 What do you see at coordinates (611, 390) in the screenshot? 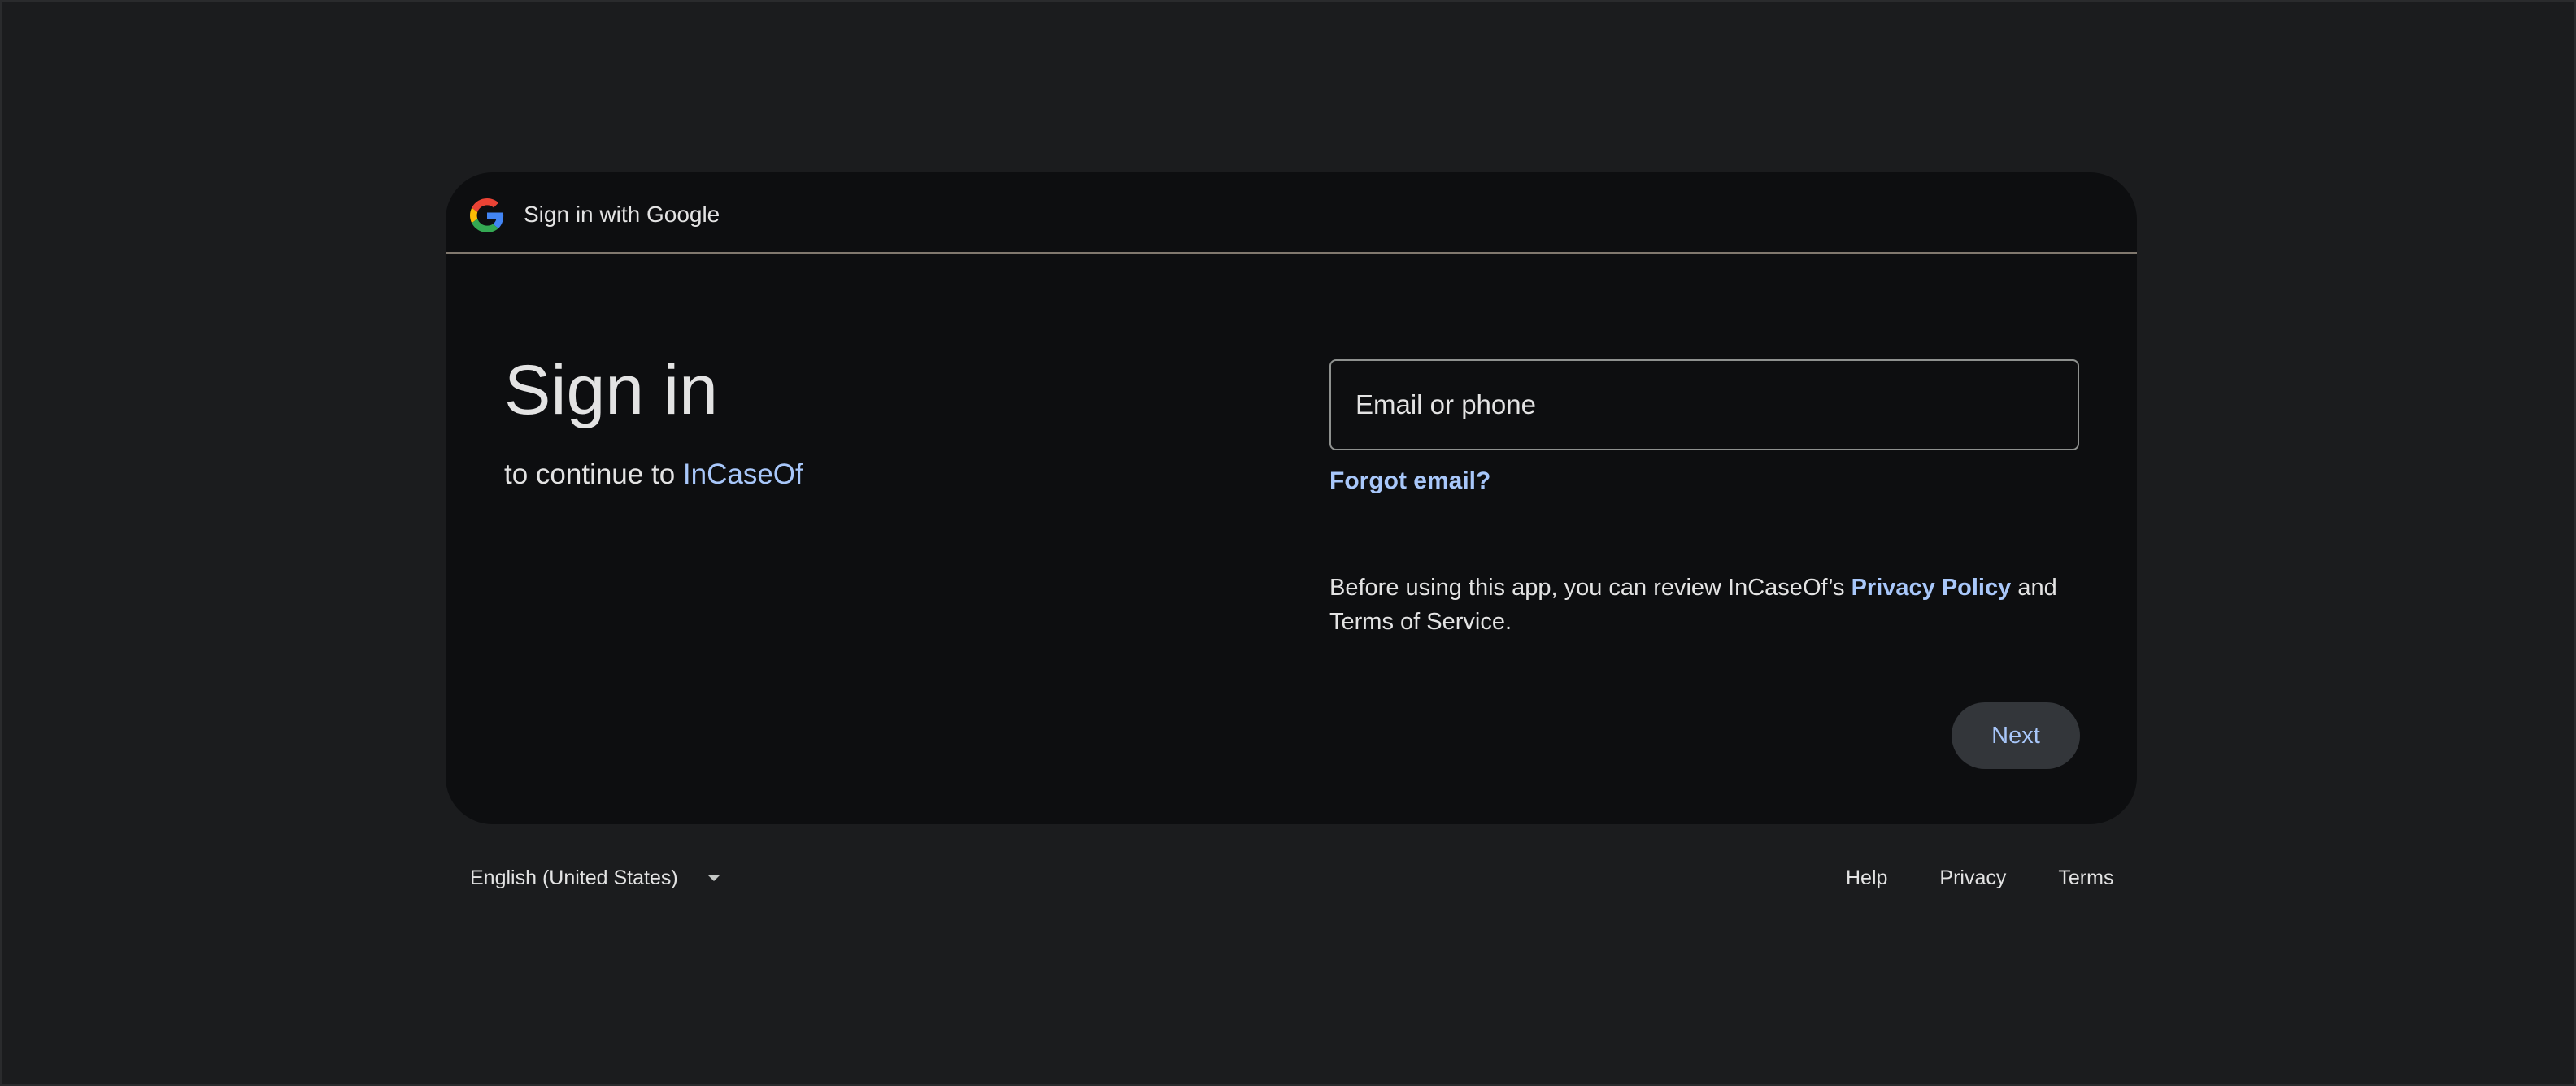
I see `page-title: Sign in` at bounding box center [611, 390].